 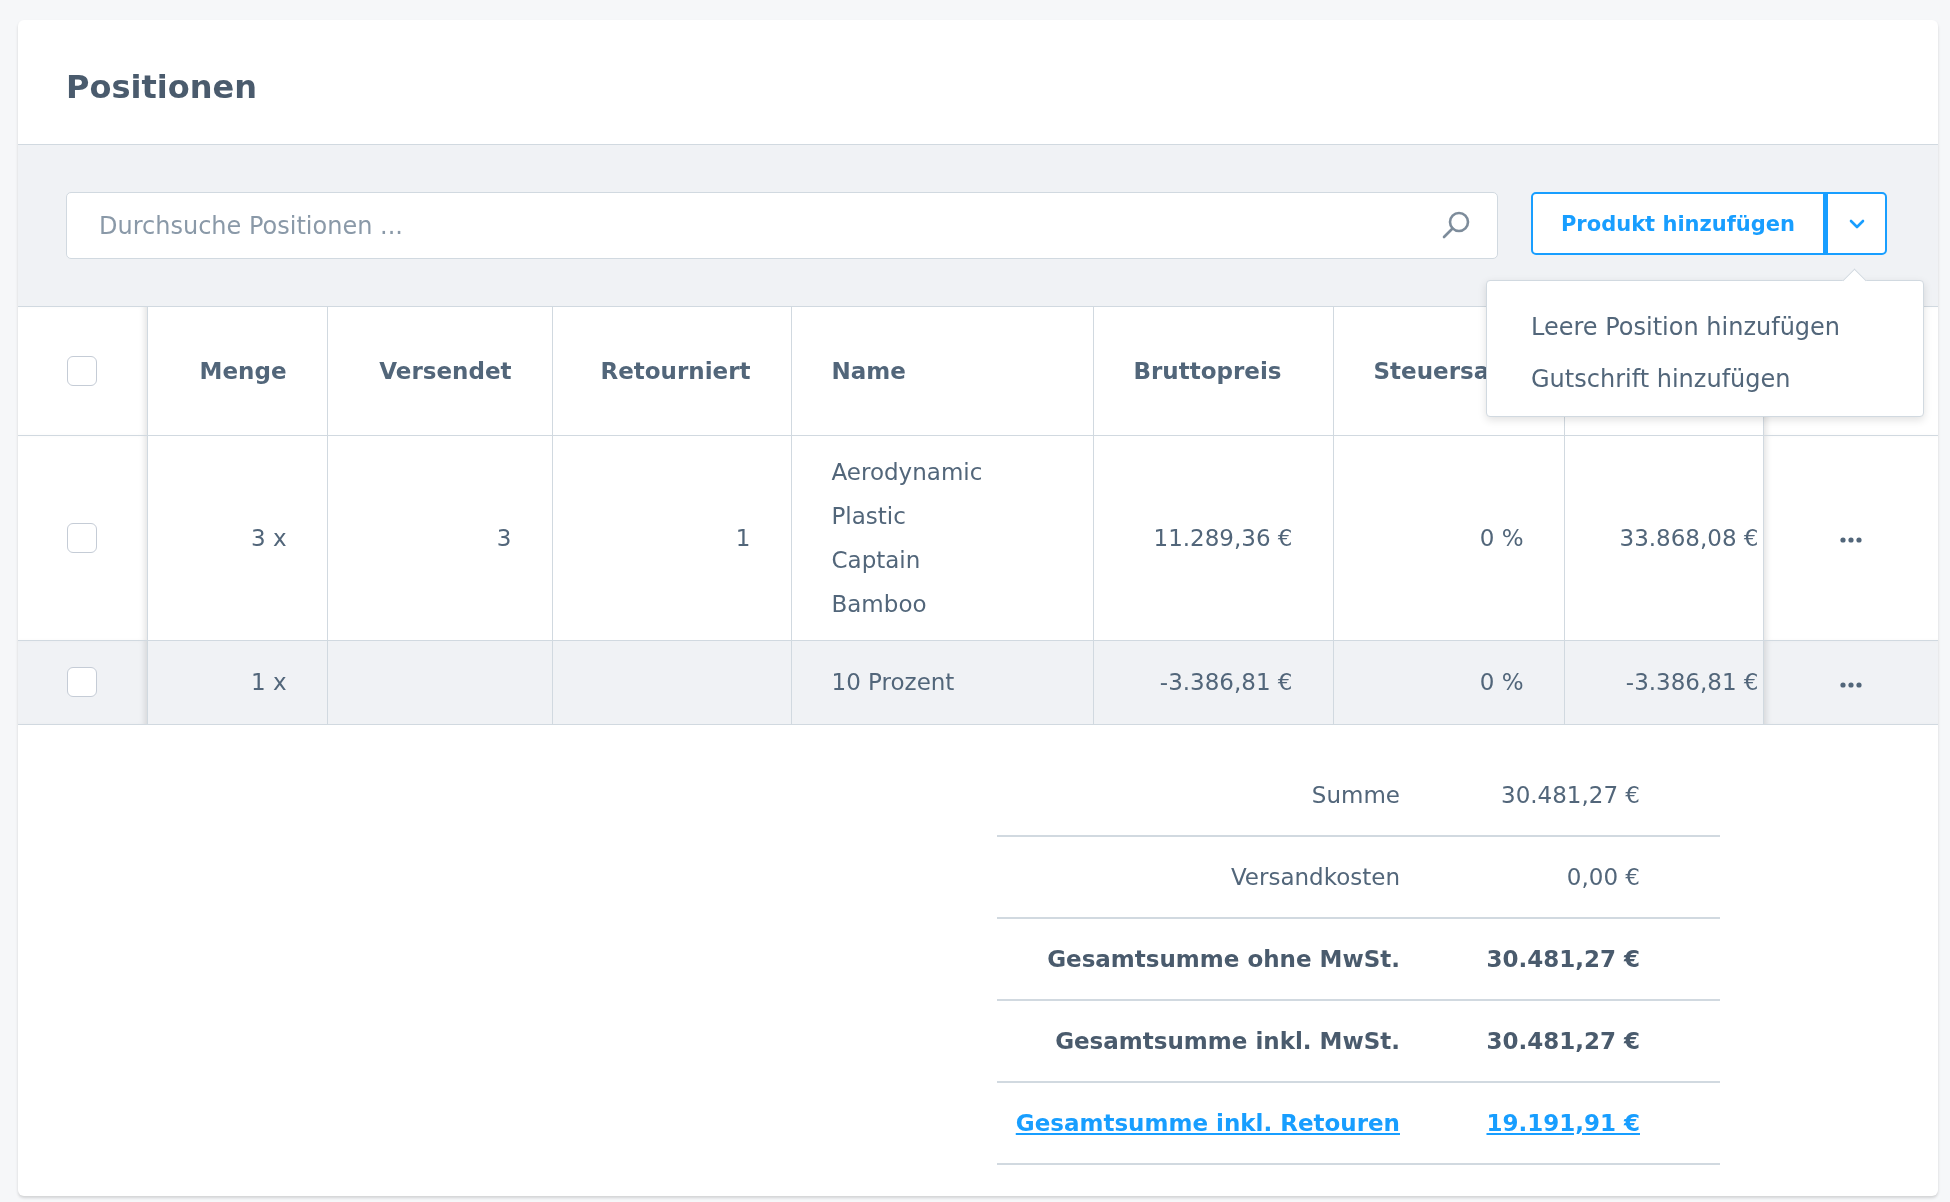 I want to click on column-header: Retourniert, so click(x=671, y=371).